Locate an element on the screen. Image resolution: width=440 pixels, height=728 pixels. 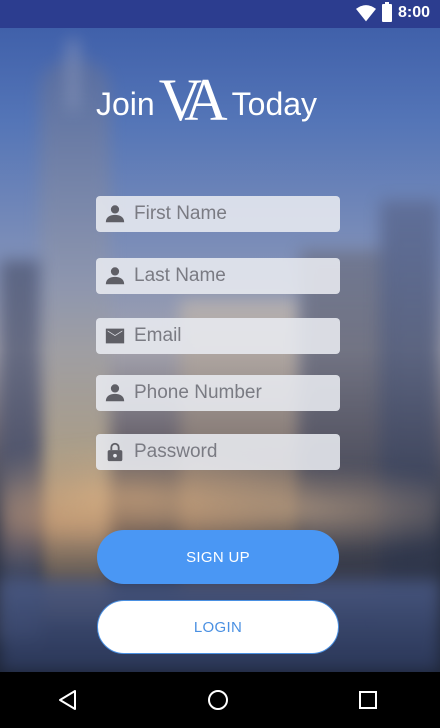
recent-square-icon is located at coordinates (368, 700).